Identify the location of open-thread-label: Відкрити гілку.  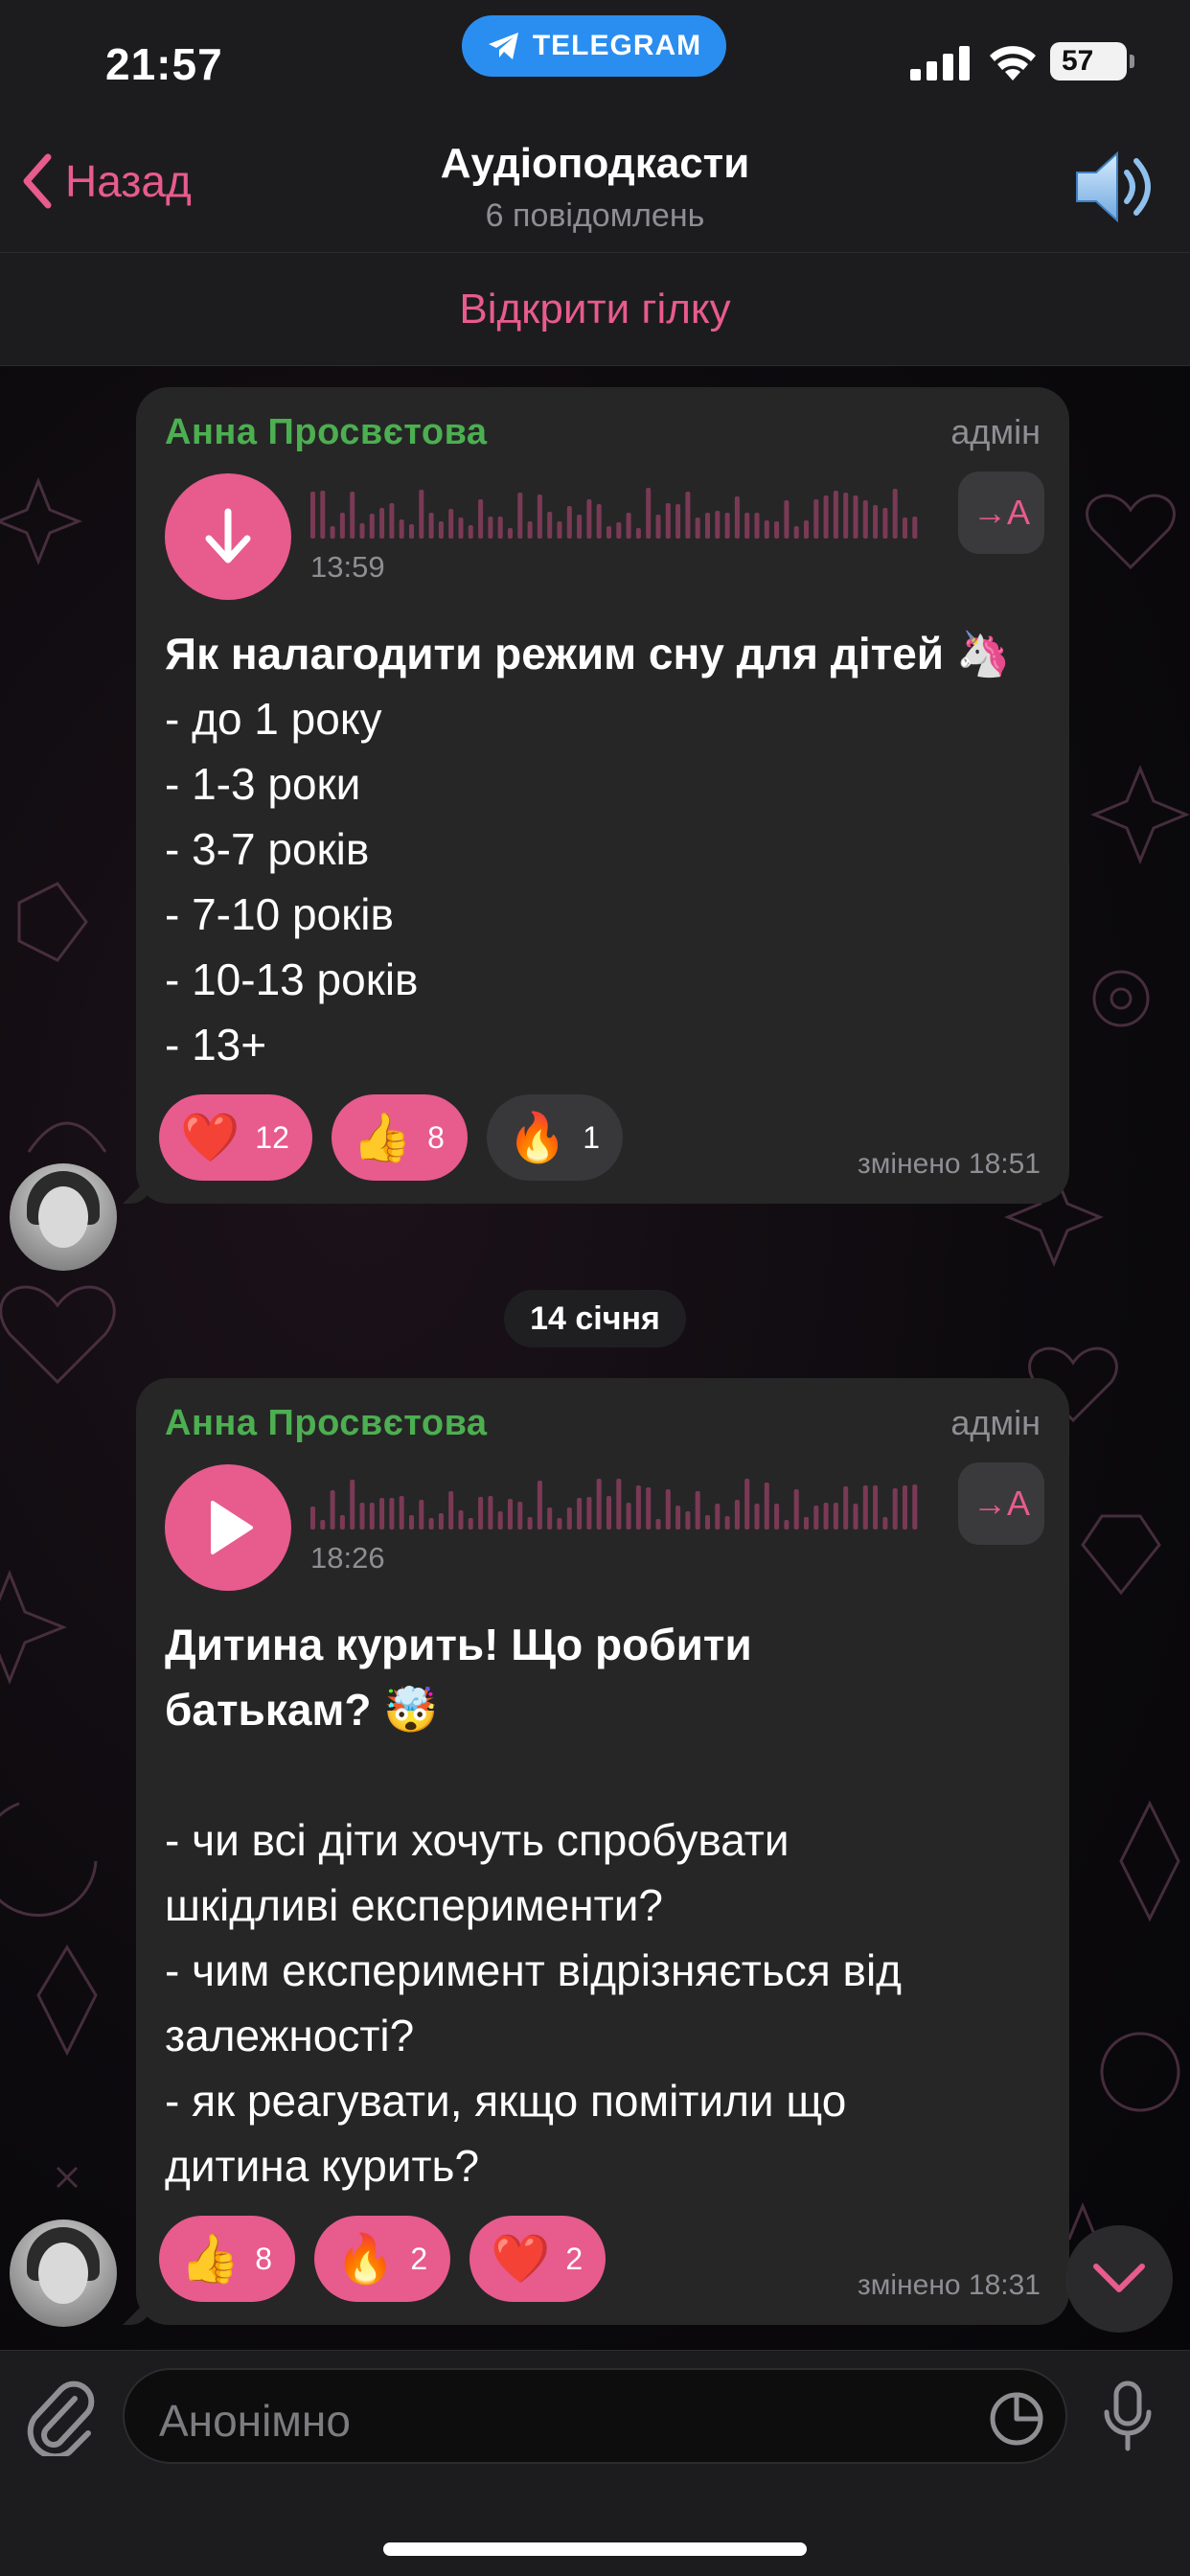
(595, 309).